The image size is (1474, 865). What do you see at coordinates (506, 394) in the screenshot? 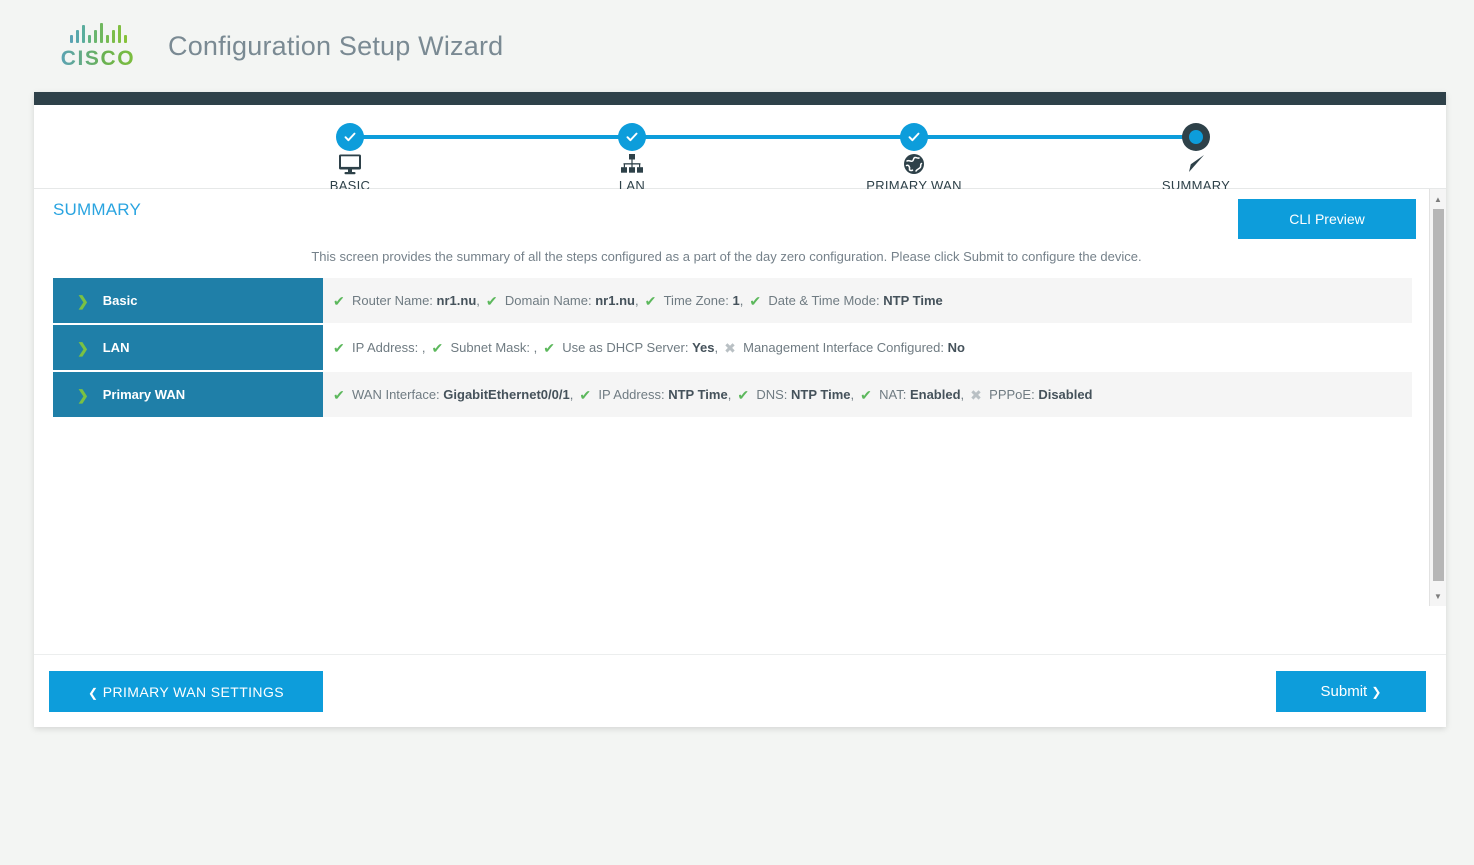
I see `detail-value: GigabitEthernet0/0/1` at bounding box center [506, 394].